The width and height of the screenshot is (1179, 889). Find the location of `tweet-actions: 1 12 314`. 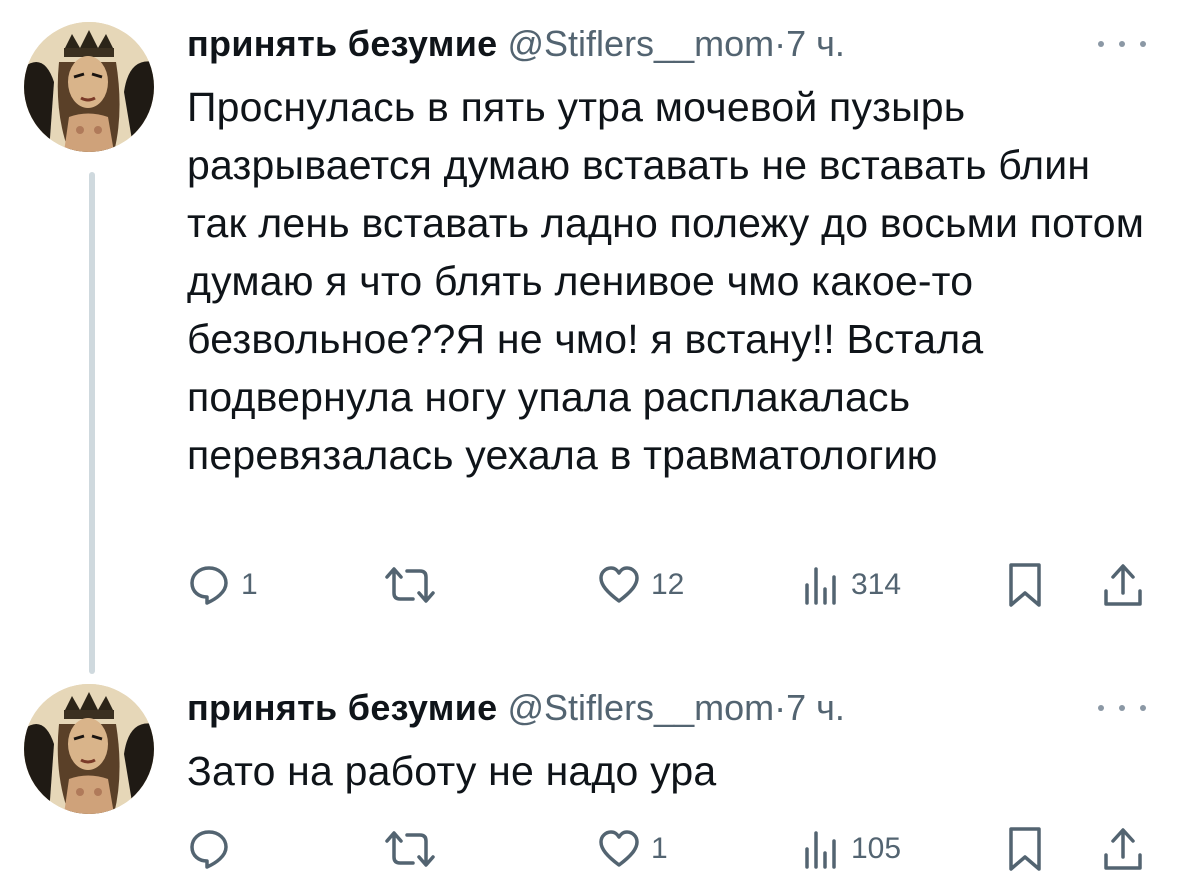

tweet-actions: 1 12 314 is located at coordinates (667, 585).